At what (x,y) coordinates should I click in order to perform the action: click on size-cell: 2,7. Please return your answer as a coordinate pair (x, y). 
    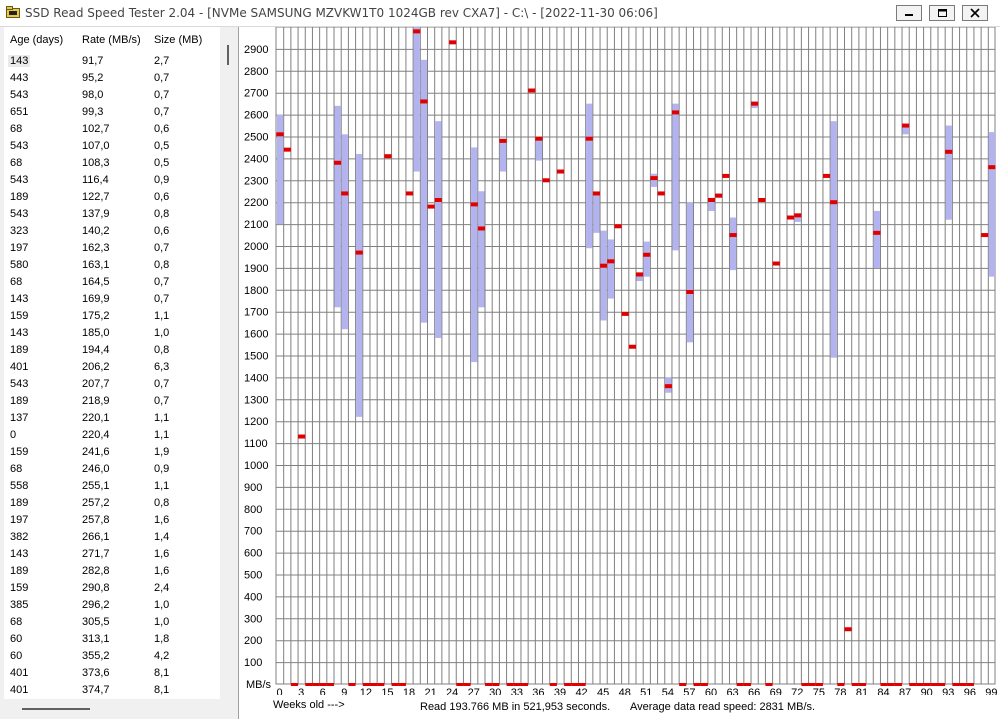
    Looking at the image, I should click on (162, 61).